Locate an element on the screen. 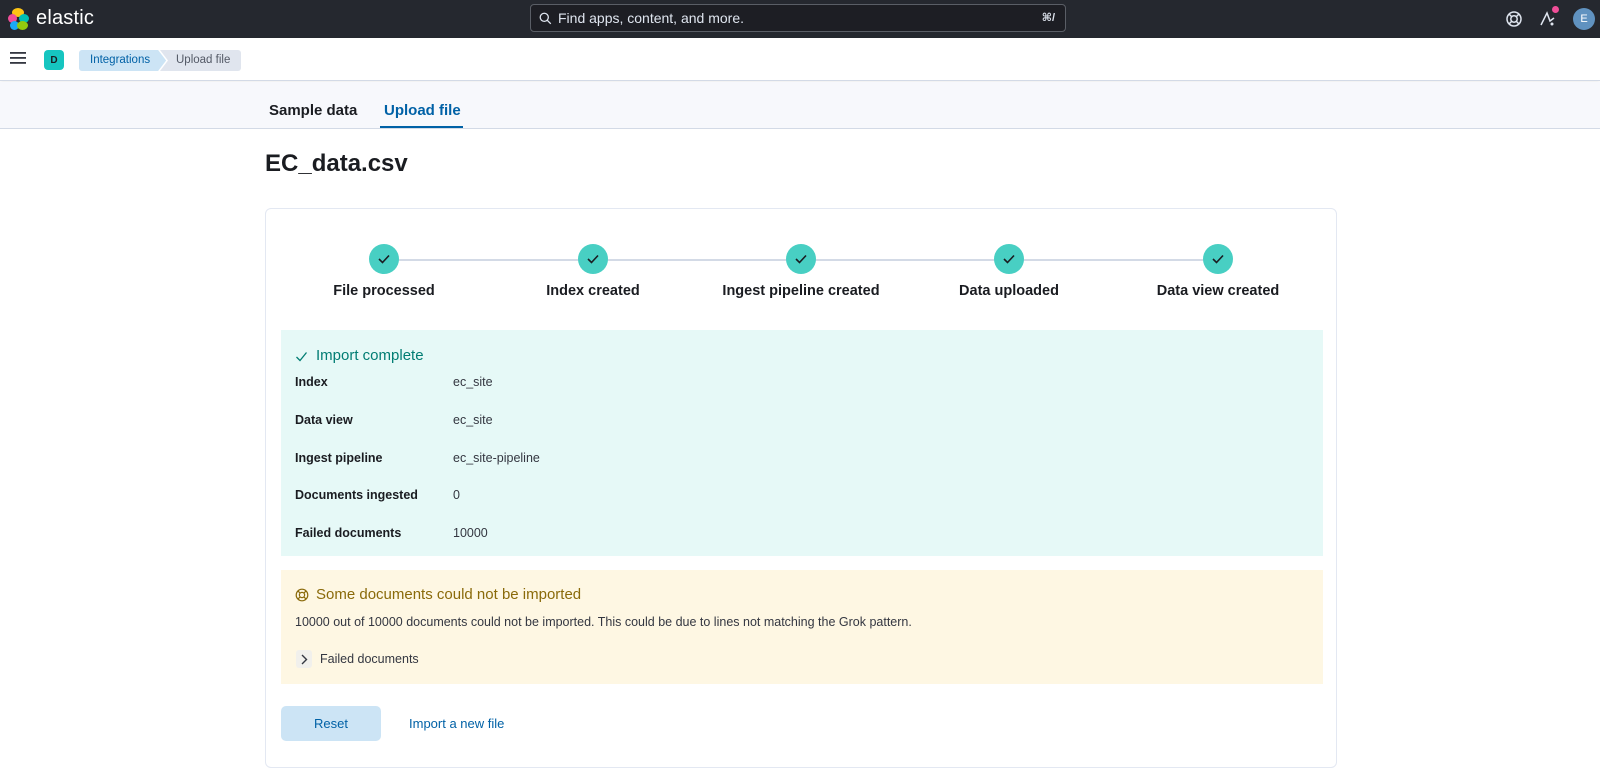 The width and height of the screenshot is (1600, 768). search-input is located at coordinates (793, 18).